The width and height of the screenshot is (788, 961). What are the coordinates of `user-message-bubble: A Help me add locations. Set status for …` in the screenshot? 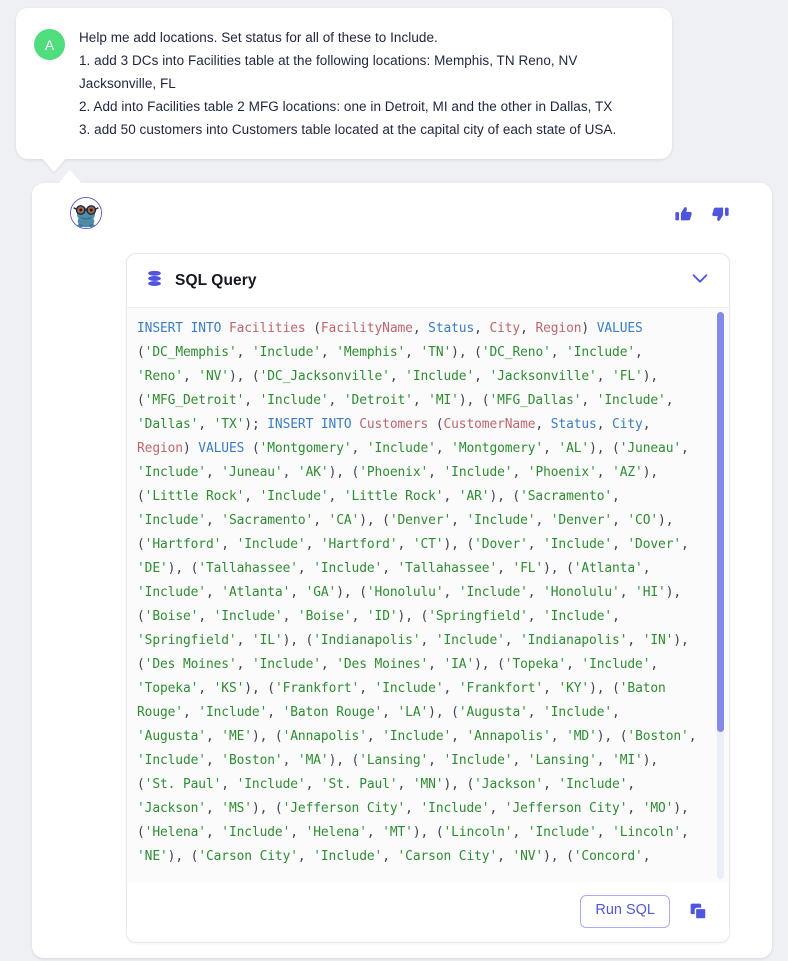 It's located at (344, 83).